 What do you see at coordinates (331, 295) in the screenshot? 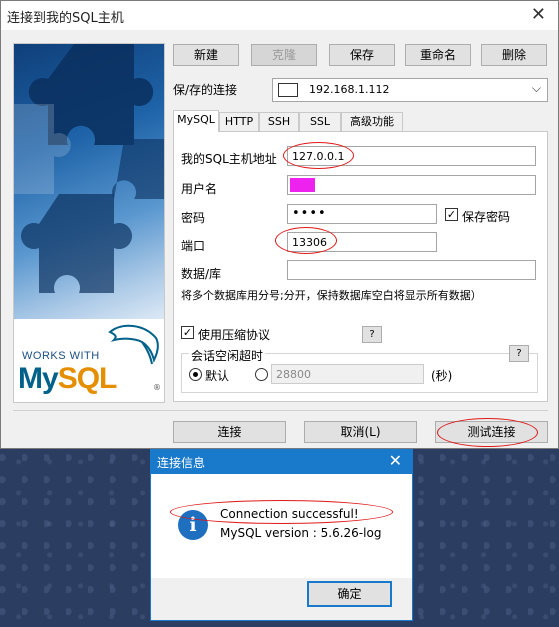
I see `database-hint: 将多个数据库用分号;分开，保持数据库空白将显示所有数据）` at bounding box center [331, 295].